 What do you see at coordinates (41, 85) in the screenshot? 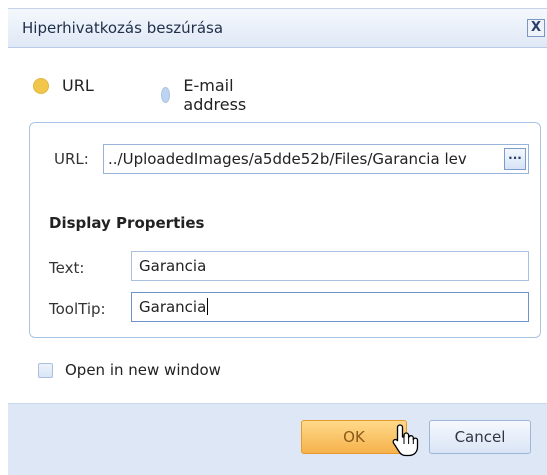
I see `radio-selected-icon` at bounding box center [41, 85].